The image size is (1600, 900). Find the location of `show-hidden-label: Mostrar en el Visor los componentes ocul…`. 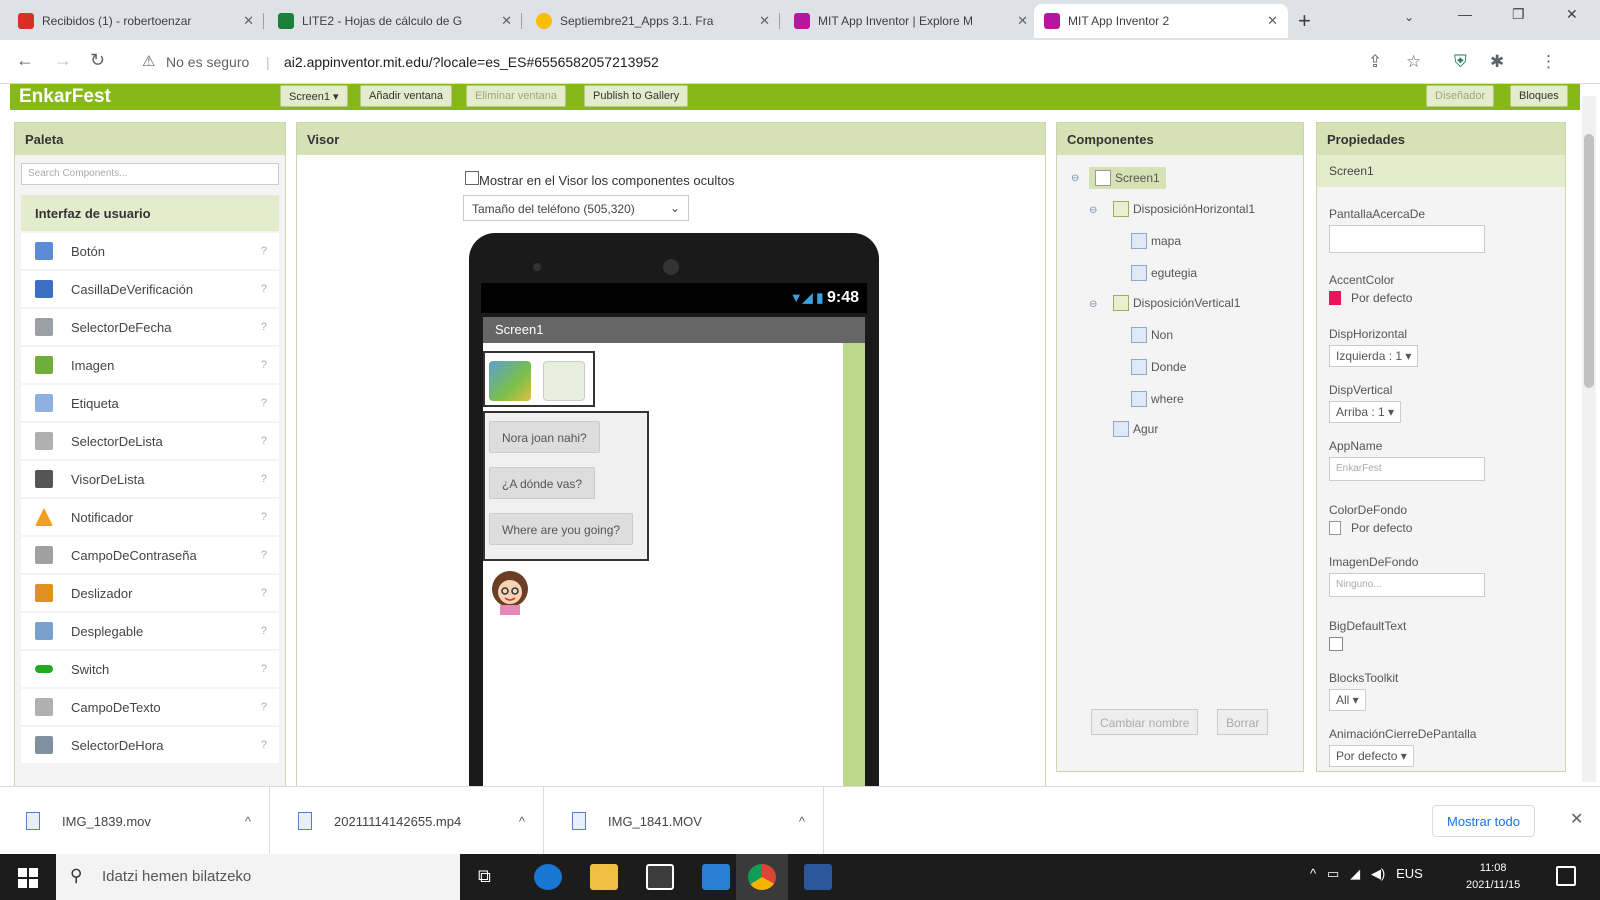

show-hidden-label: Mostrar en el Visor los componentes ocul… is located at coordinates (607, 180).